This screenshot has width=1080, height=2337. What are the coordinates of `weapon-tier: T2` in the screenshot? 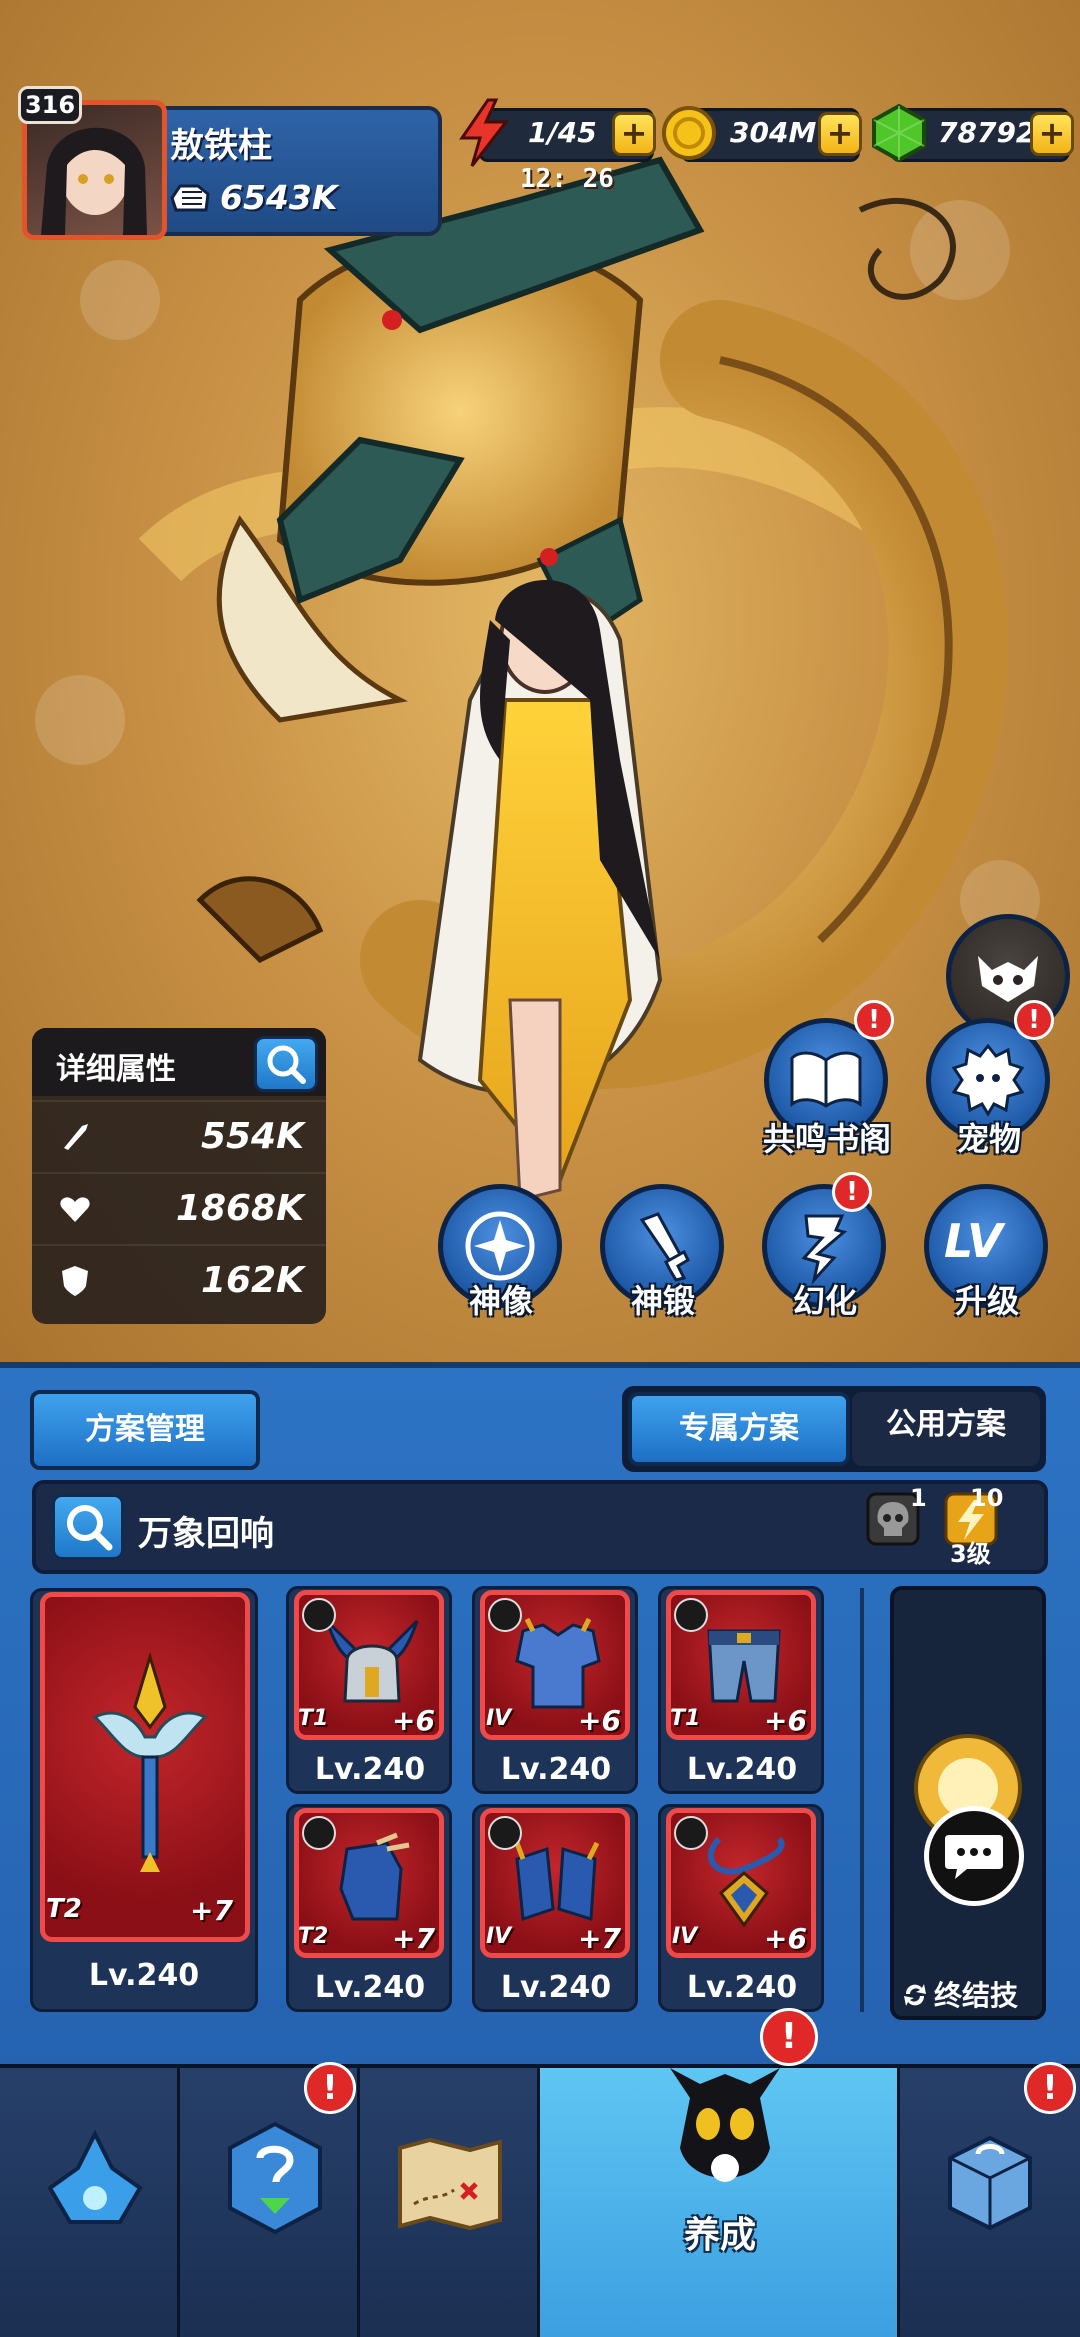 It's located at (64, 1909).